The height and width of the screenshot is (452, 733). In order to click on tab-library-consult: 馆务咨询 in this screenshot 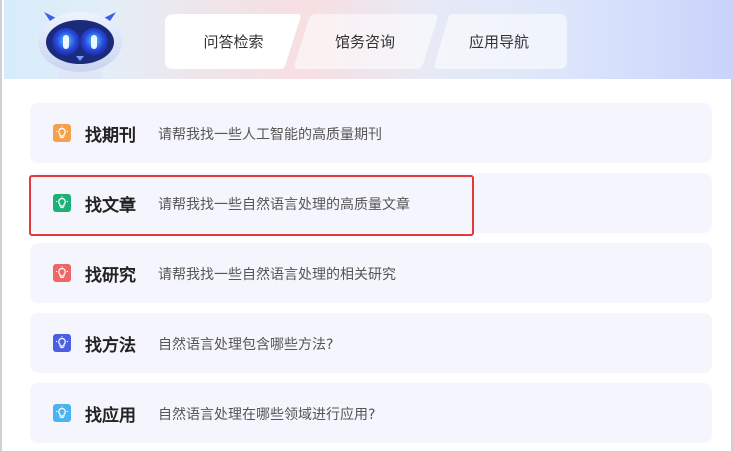, I will do `click(365, 41)`.